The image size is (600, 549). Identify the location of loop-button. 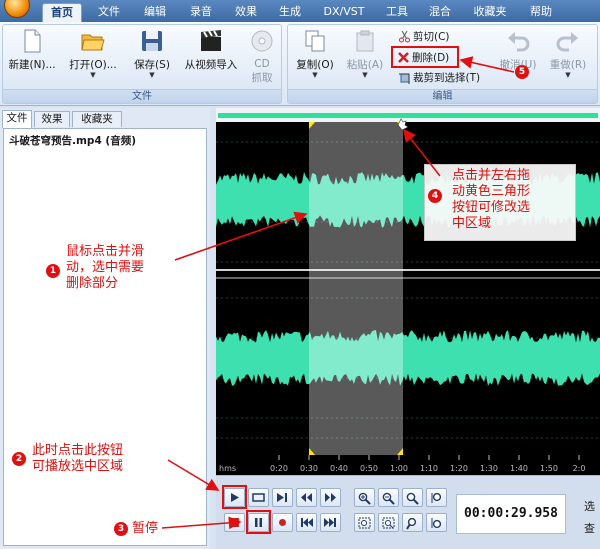
(258, 497).